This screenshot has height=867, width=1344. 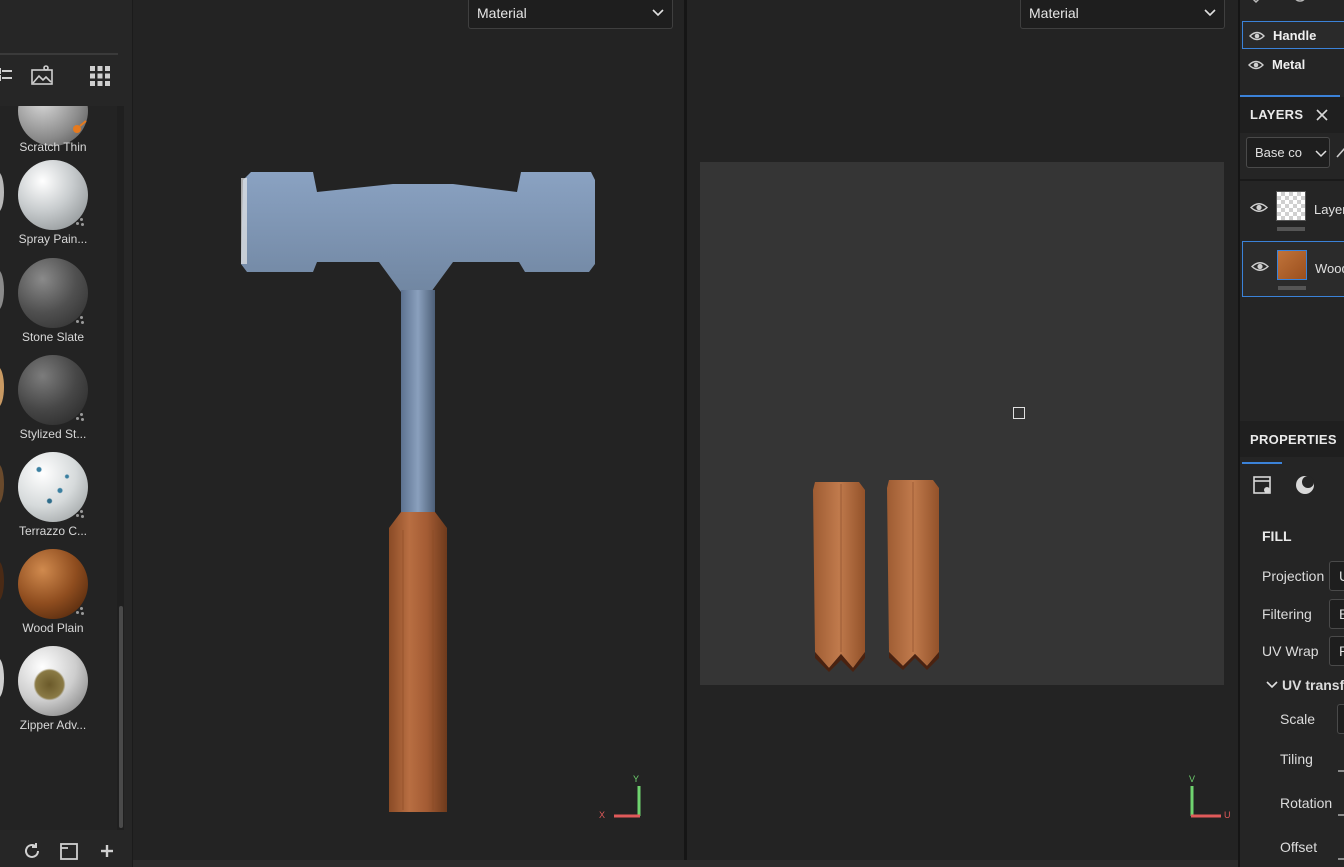 I want to click on layers-header: LAYERS, so click(x=1292, y=115).